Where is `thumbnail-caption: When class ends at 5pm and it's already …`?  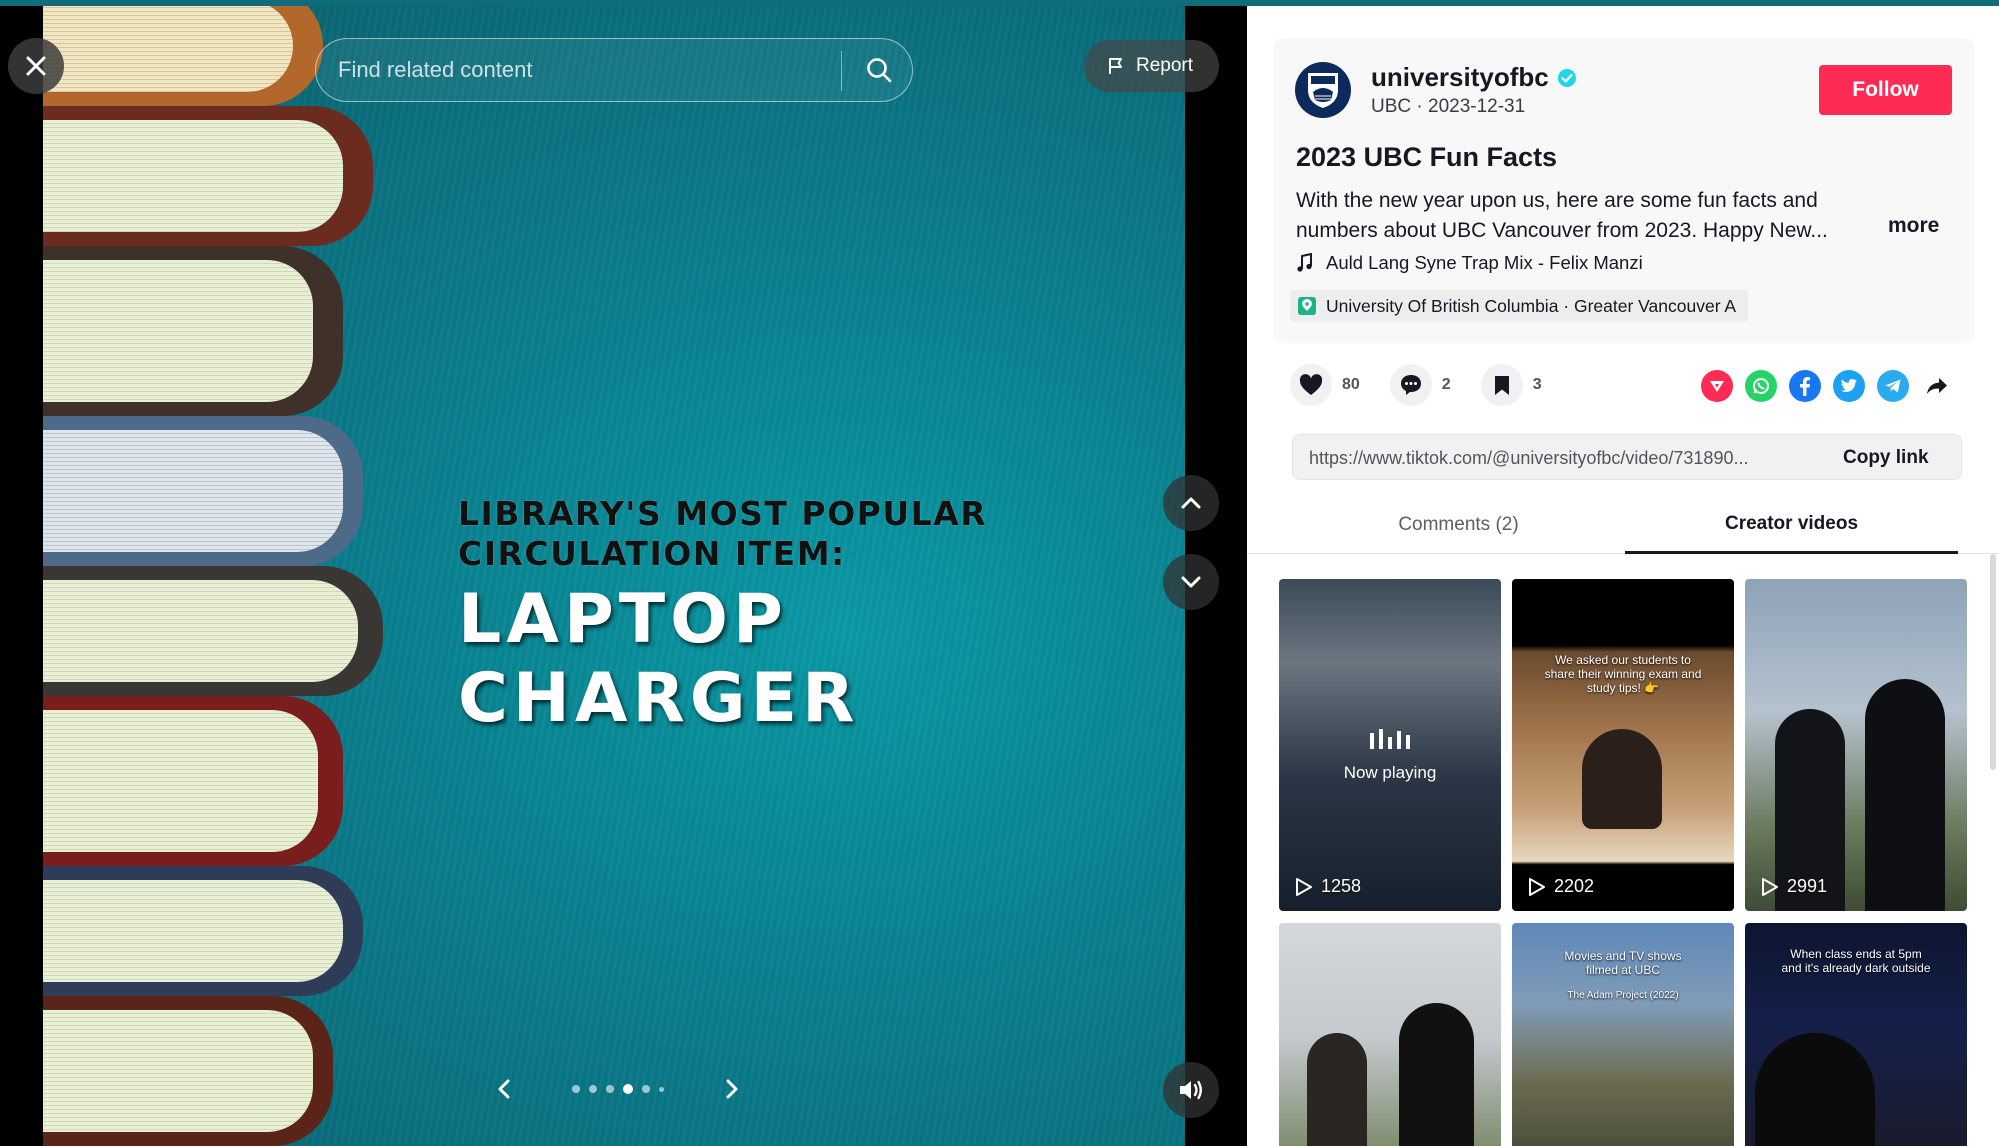
thumbnail-caption: When class ends at 5pm and it's already … is located at coordinates (1856, 961).